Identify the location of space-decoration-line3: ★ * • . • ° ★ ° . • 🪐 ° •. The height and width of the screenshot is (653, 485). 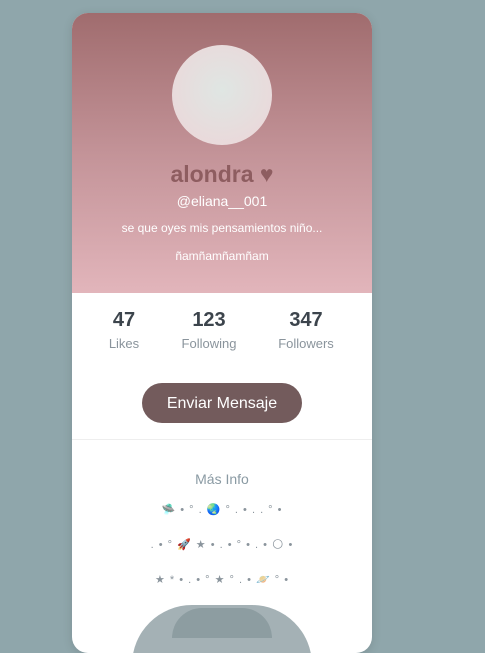
(222, 580).